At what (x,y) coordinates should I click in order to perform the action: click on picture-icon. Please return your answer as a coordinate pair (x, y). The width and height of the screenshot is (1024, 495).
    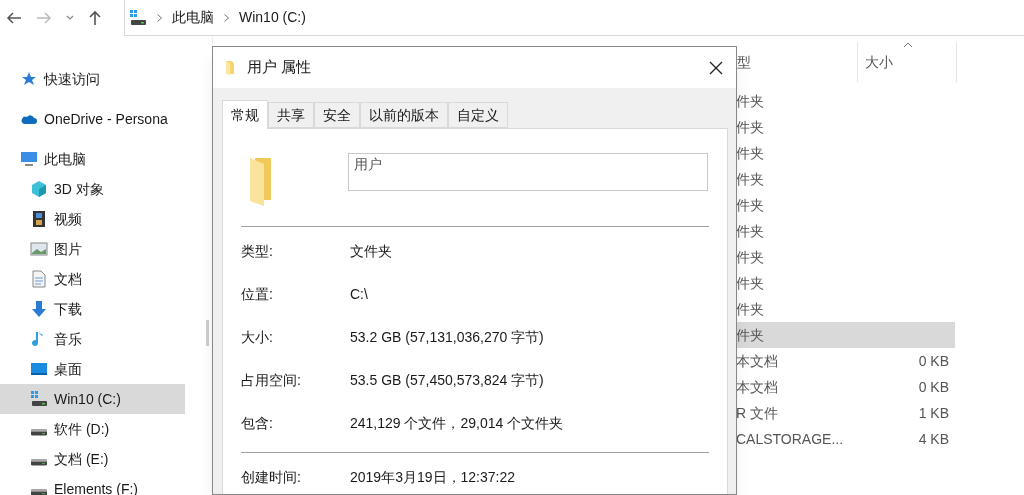
    Looking at the image, I should click on (39, 249).